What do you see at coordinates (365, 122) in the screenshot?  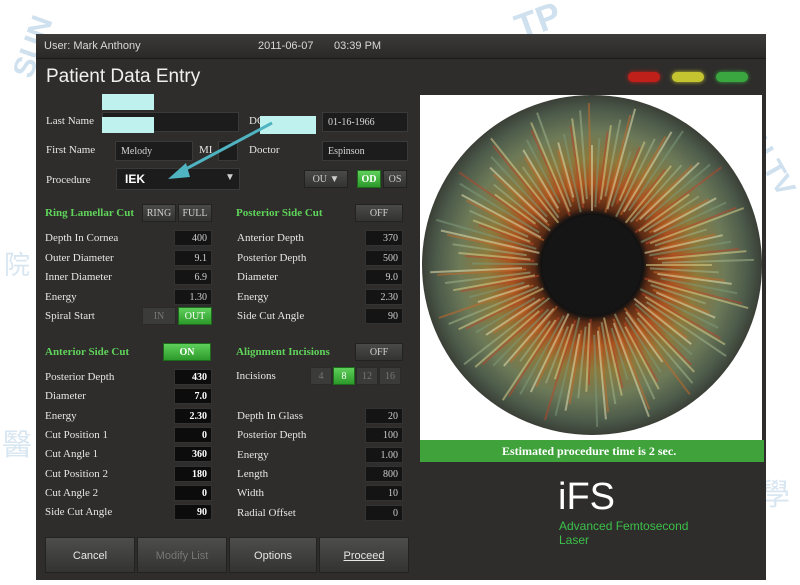 I see `dob-field: 01-16-1966` at bounding box center [365, 122].